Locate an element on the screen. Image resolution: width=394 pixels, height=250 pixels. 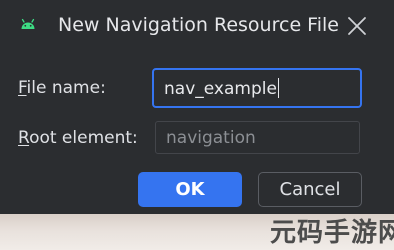
dialog-title: New Navigation Resource File is located at coordinates (198, 25).